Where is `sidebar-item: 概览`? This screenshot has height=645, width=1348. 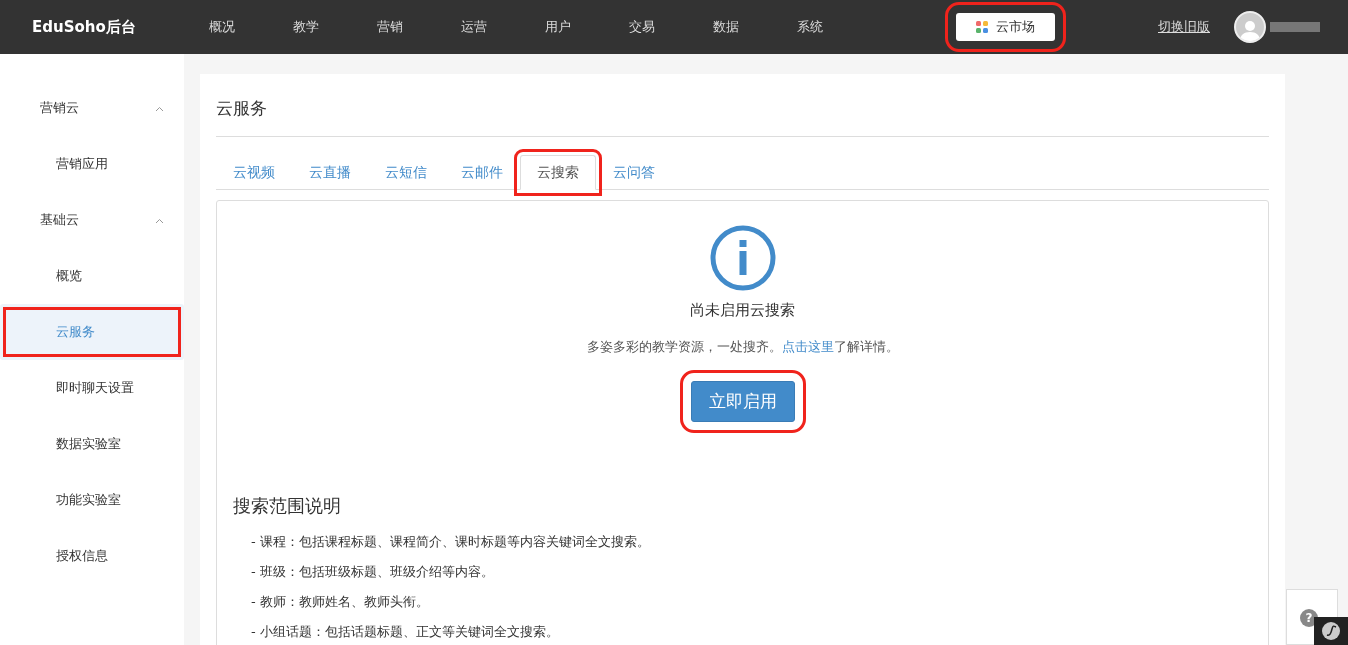
sidebar-item: 概览 is located at coordinates (92, 276).